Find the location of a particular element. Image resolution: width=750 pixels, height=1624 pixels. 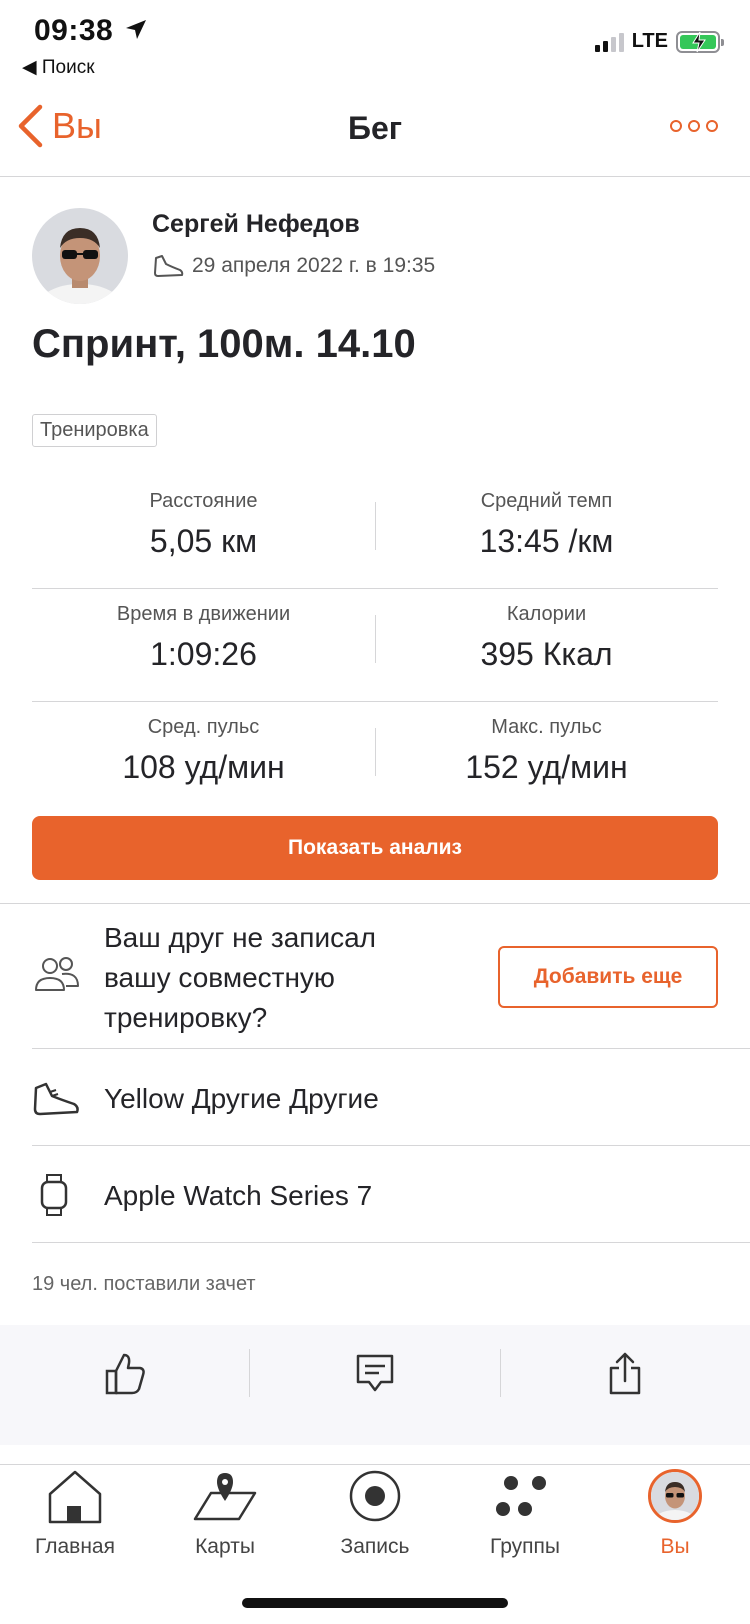

people-icon is located at coordinates (57, 974).